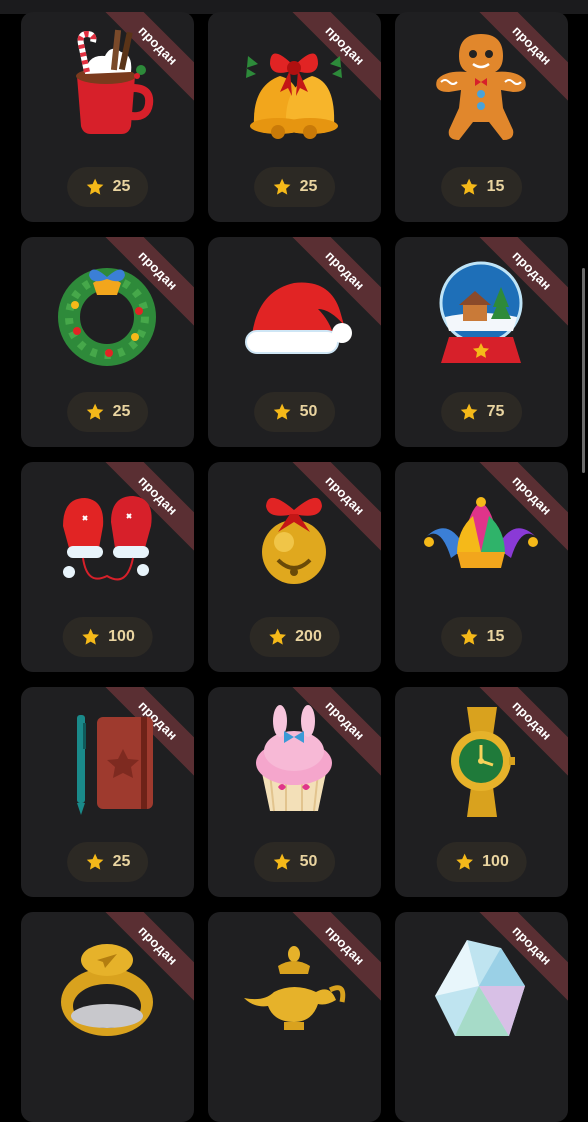  I want to click on gift-card-snow-globe: продан 75, so click(481, 342).